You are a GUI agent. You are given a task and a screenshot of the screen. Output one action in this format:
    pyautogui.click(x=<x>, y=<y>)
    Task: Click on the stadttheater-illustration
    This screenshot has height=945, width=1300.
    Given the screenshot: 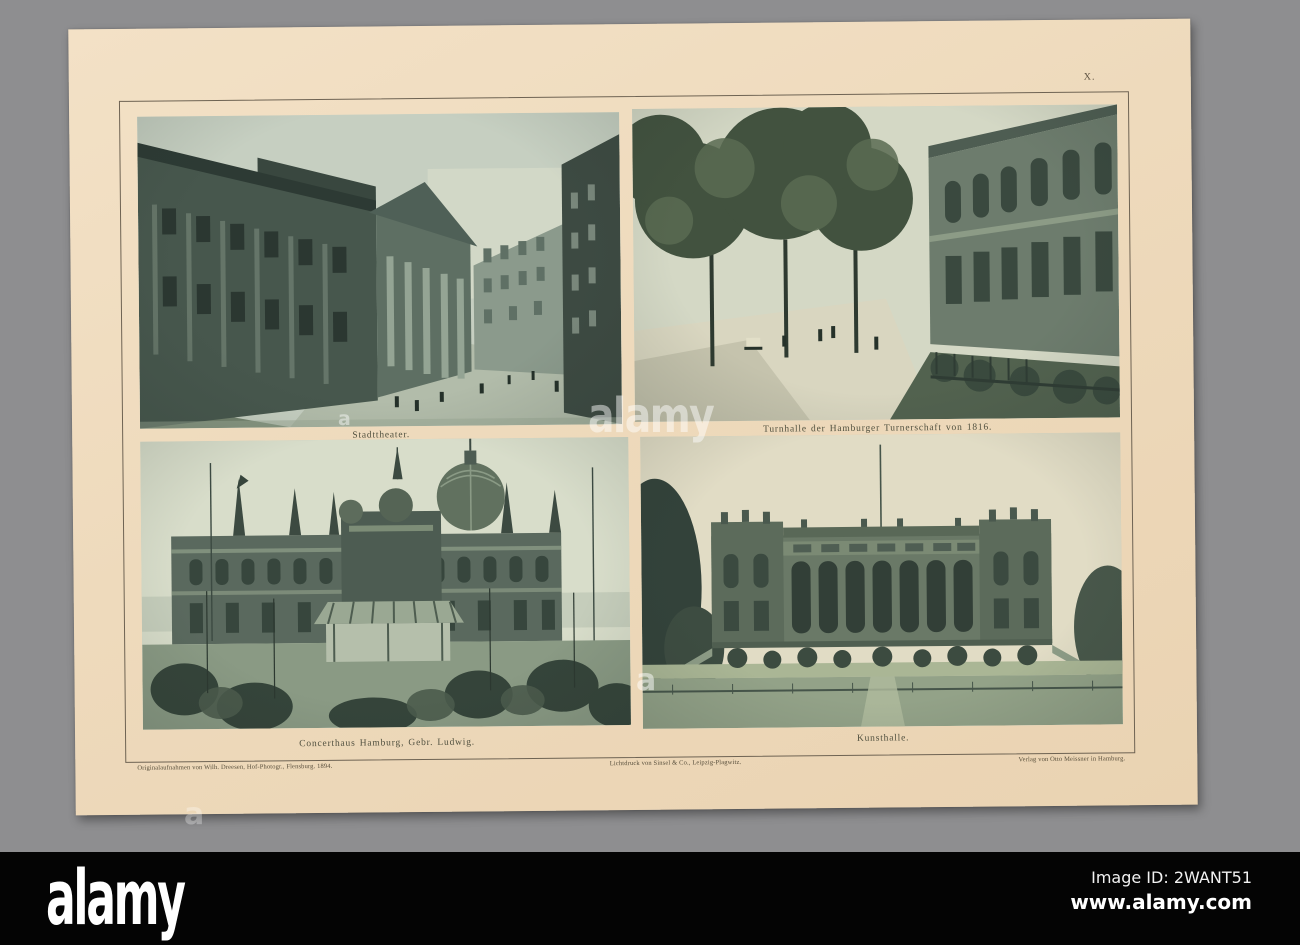 What is the action you would take?
    pyautogui.click(x=380, y=270)
    